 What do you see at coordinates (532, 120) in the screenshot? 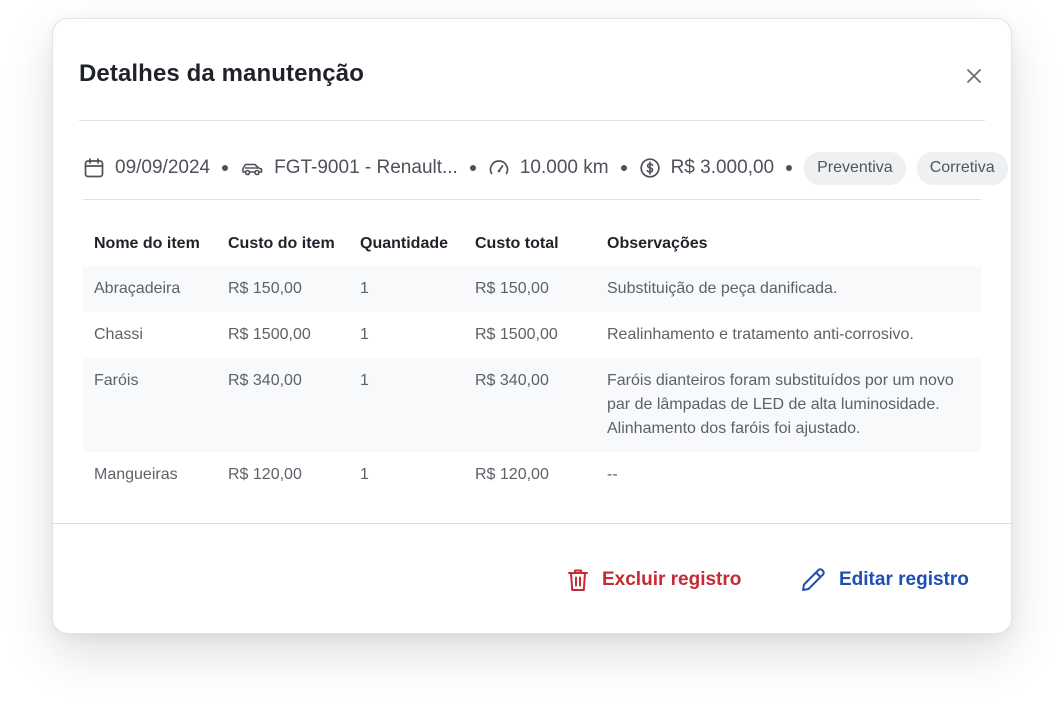
I see `header-divider` at bounding box center [532, 120].